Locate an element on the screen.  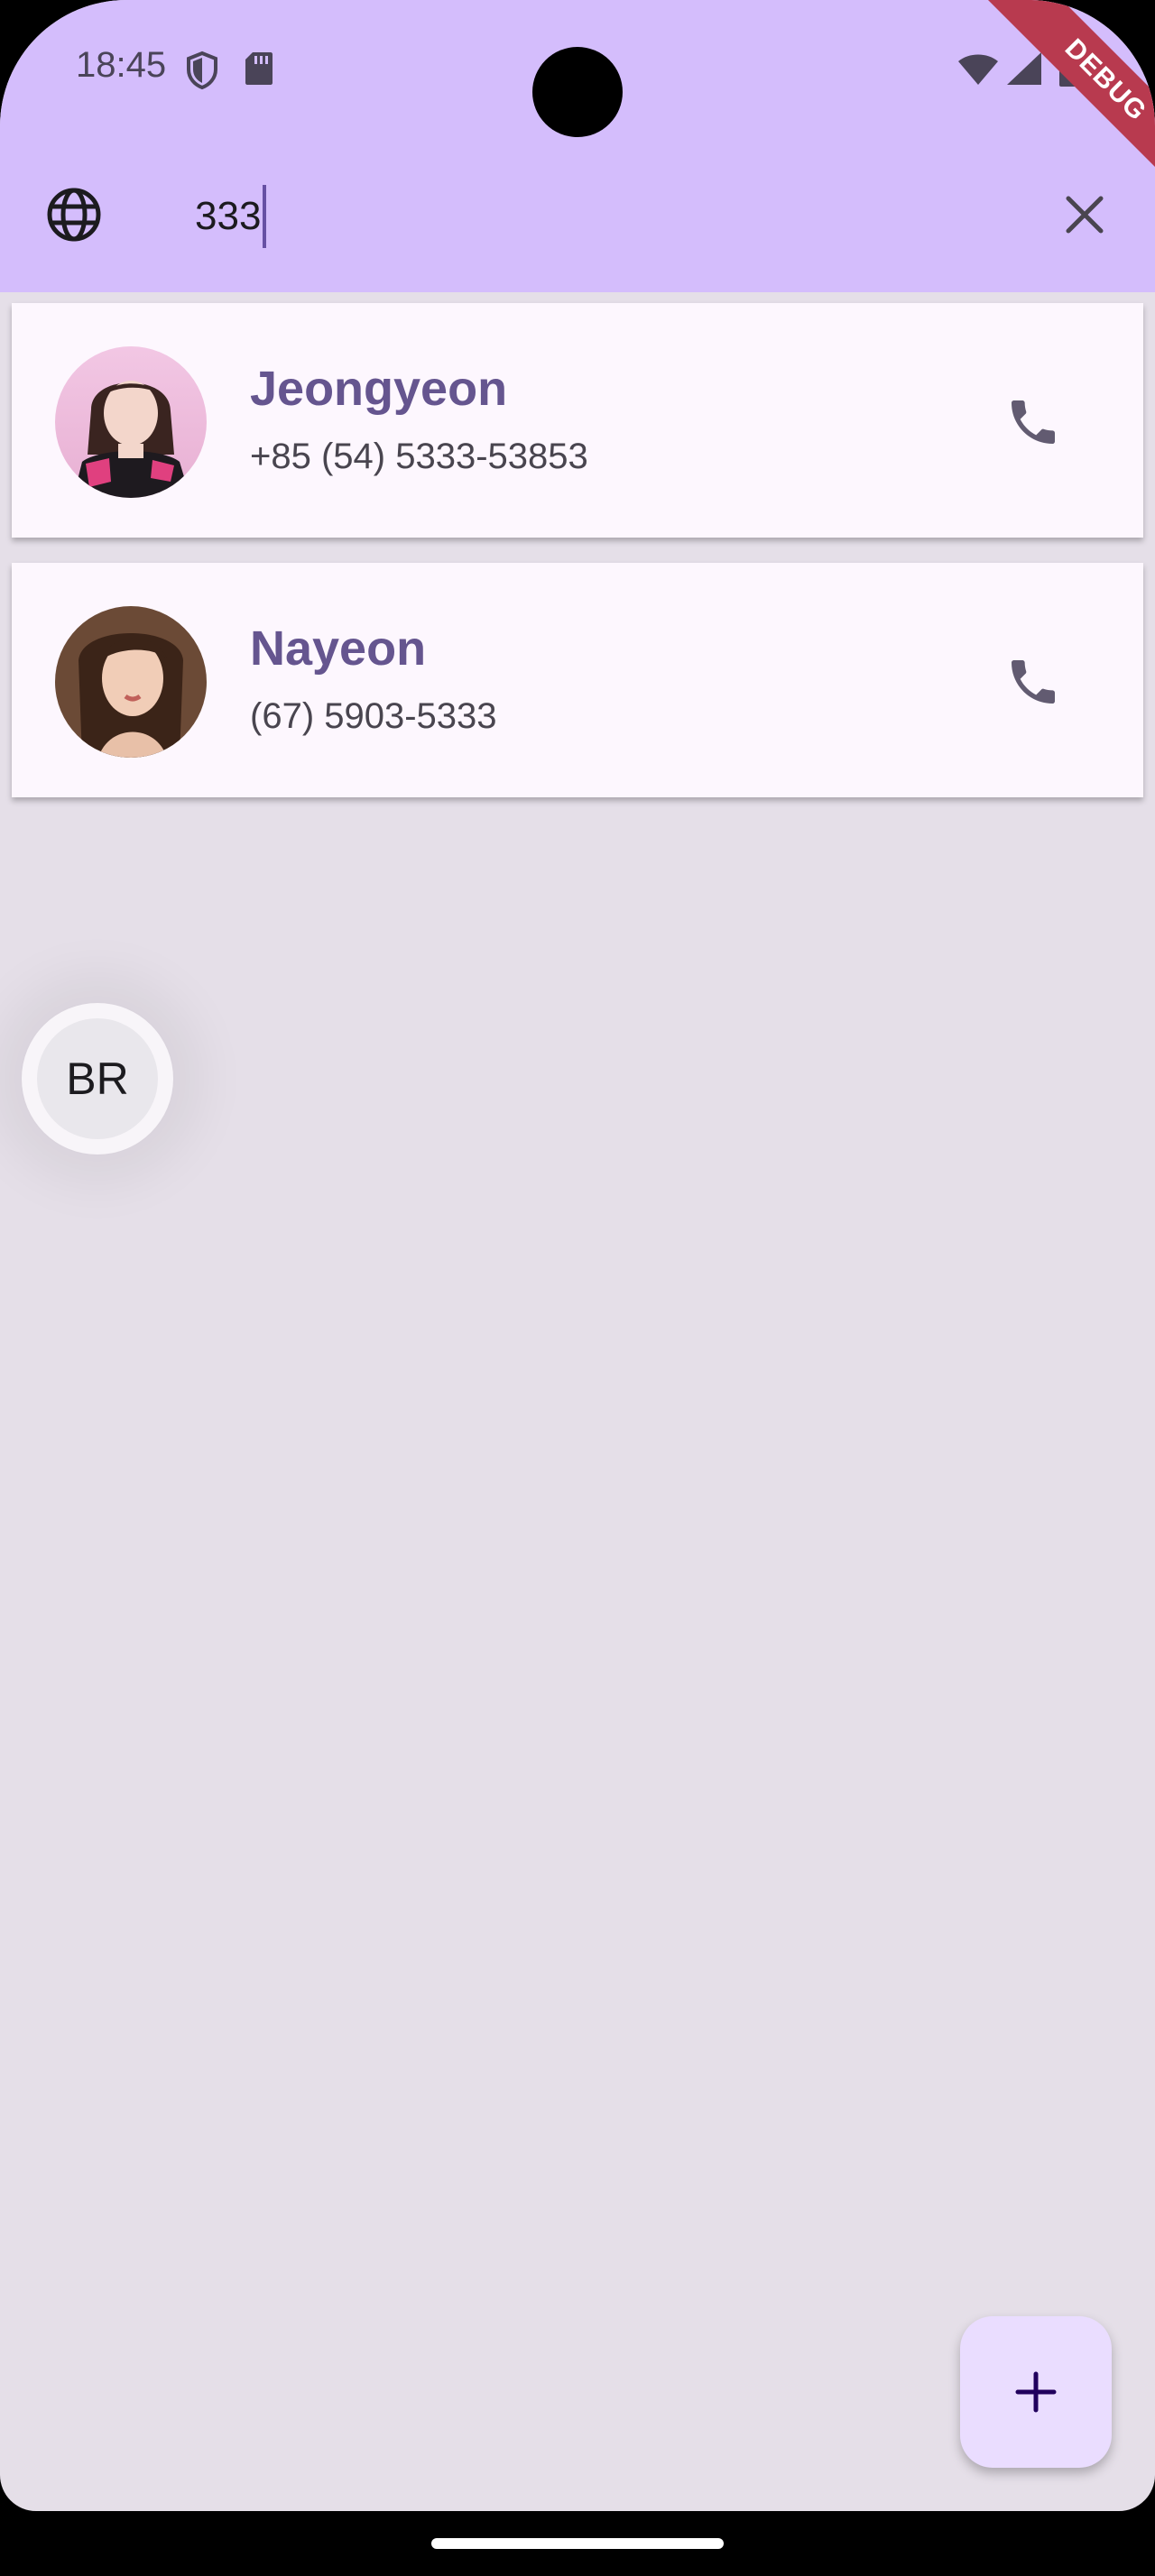
globe-icon is located at coordinates (74, 215).